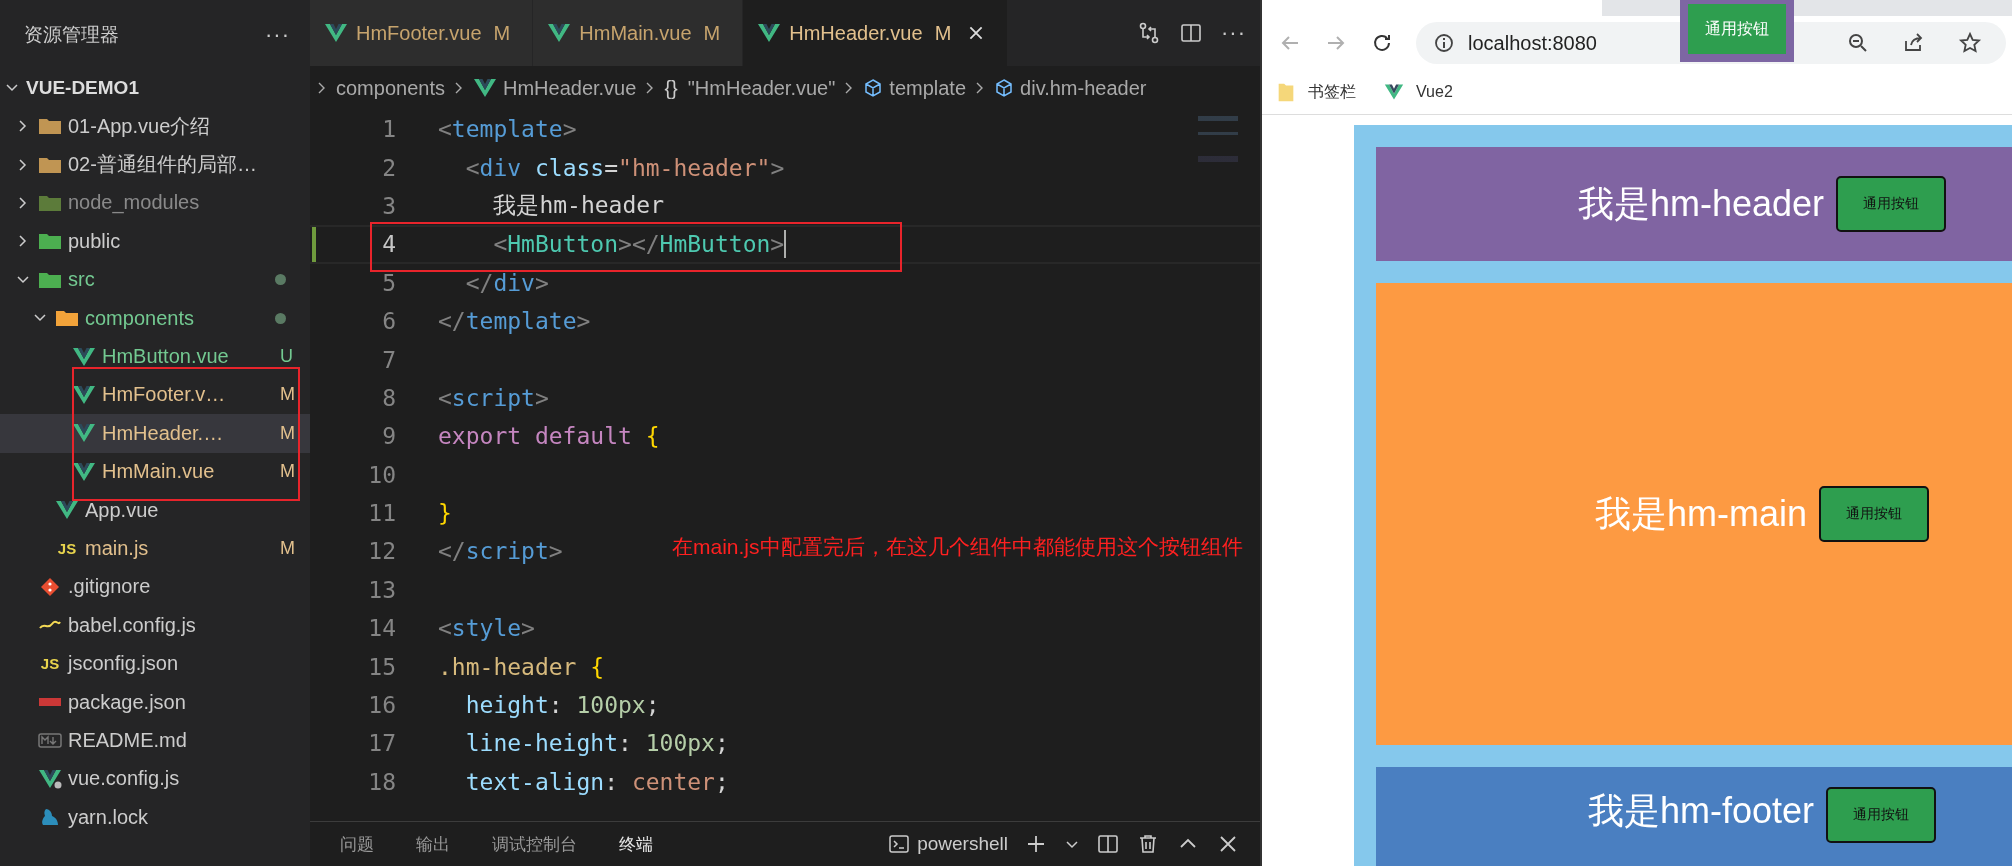 The height and width of the screenshot is (866, 2012). Describe the element at coordinates (549, 436) in the screenshot. I see `code-line: export default {` at that location.